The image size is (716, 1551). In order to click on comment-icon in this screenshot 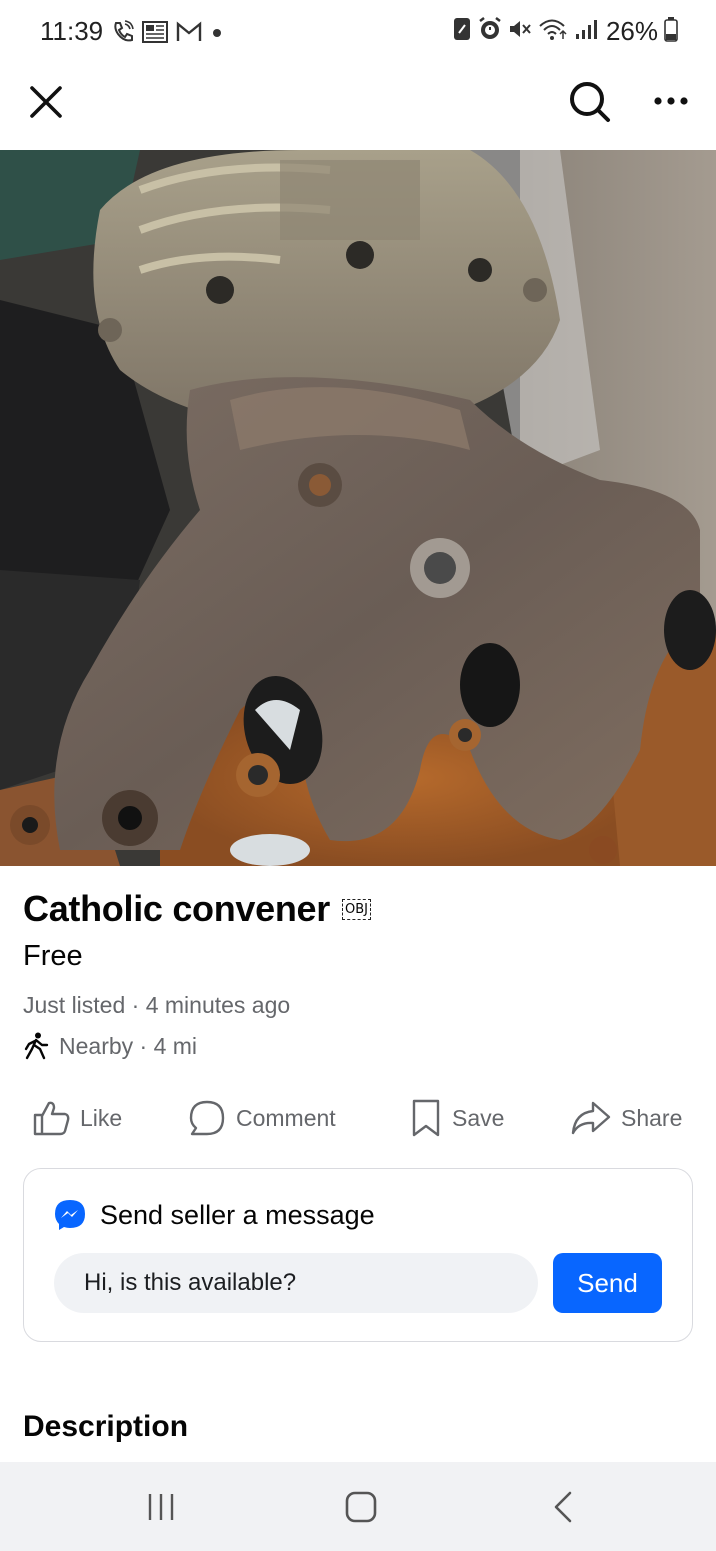, I will do `click(207, 1118)`.